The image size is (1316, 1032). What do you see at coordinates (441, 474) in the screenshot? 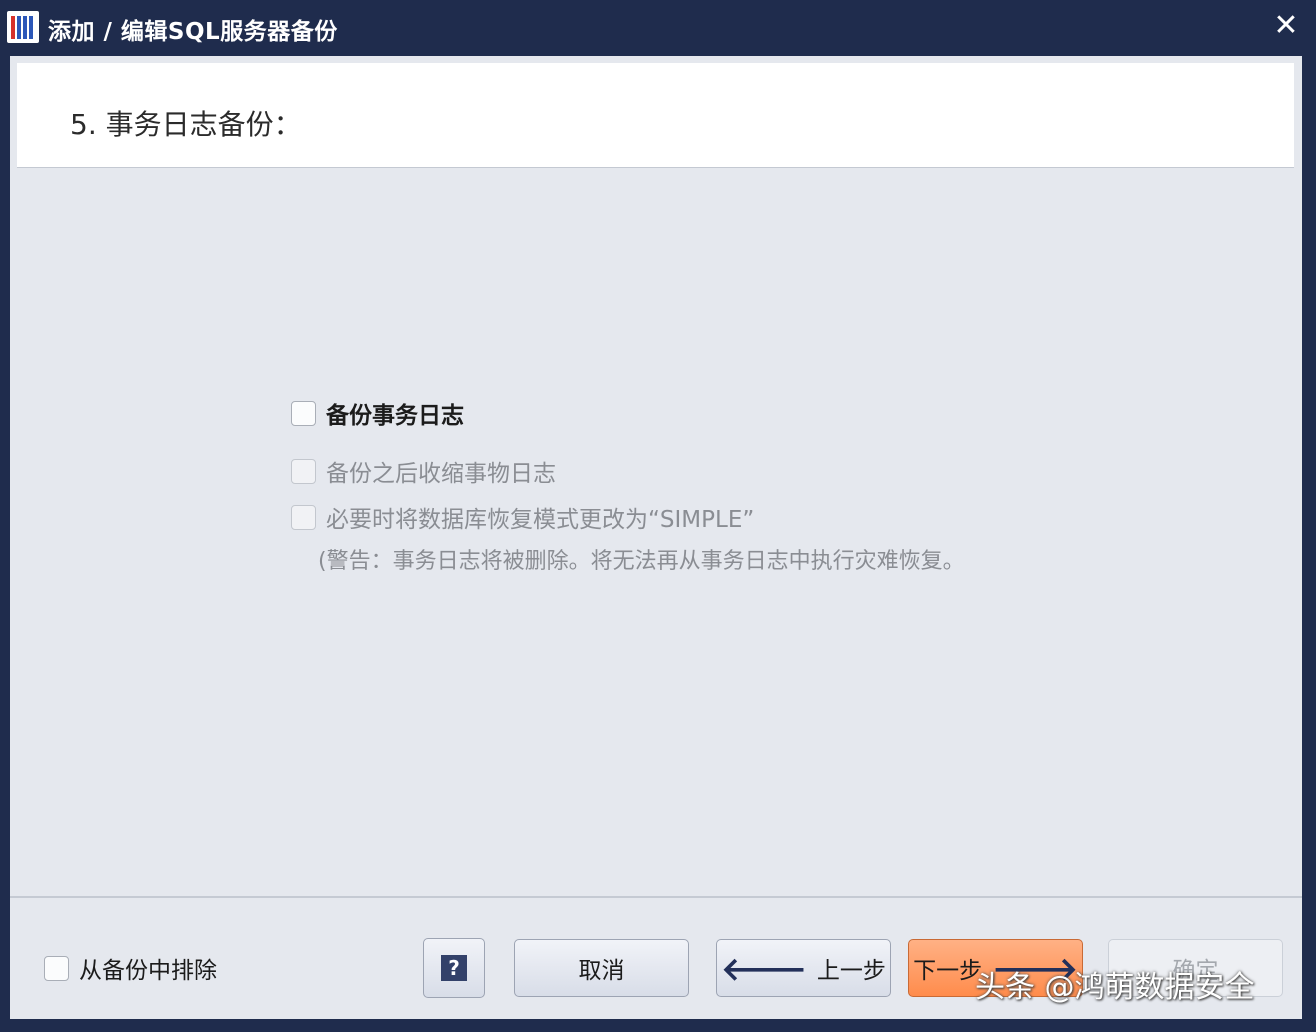
I see `shrink-log-label: 备份之后收缩事物日志` at bounding box center [441, 474].